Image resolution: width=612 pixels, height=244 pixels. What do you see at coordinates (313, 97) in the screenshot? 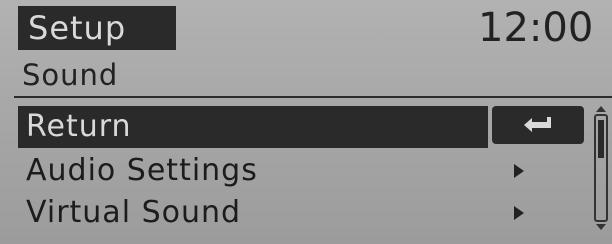
I see `header-divider` at bounding box center [313, 97].